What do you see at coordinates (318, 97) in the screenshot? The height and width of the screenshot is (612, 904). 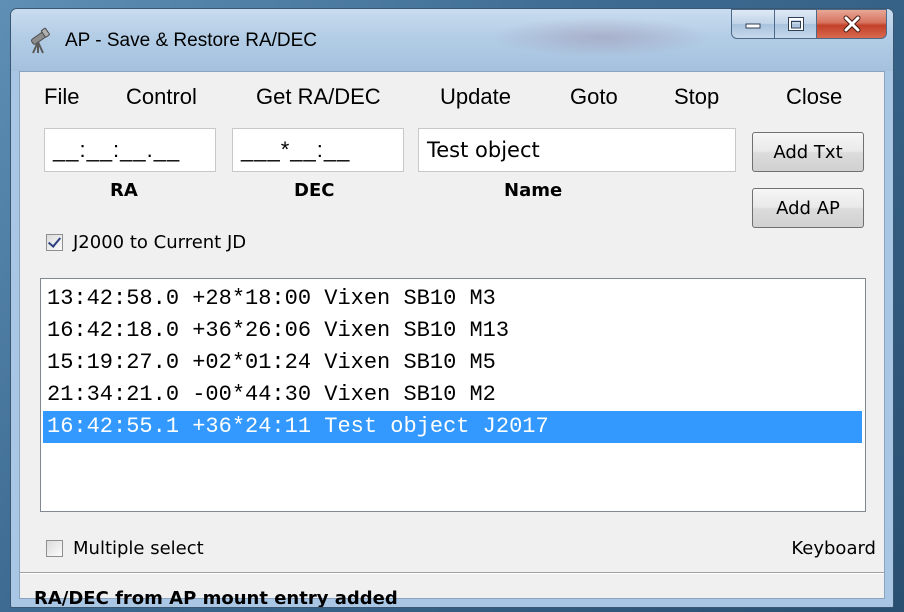 I see `menu-get-ra-dec: Get RA/DEC` at bounding box center [318, 97].